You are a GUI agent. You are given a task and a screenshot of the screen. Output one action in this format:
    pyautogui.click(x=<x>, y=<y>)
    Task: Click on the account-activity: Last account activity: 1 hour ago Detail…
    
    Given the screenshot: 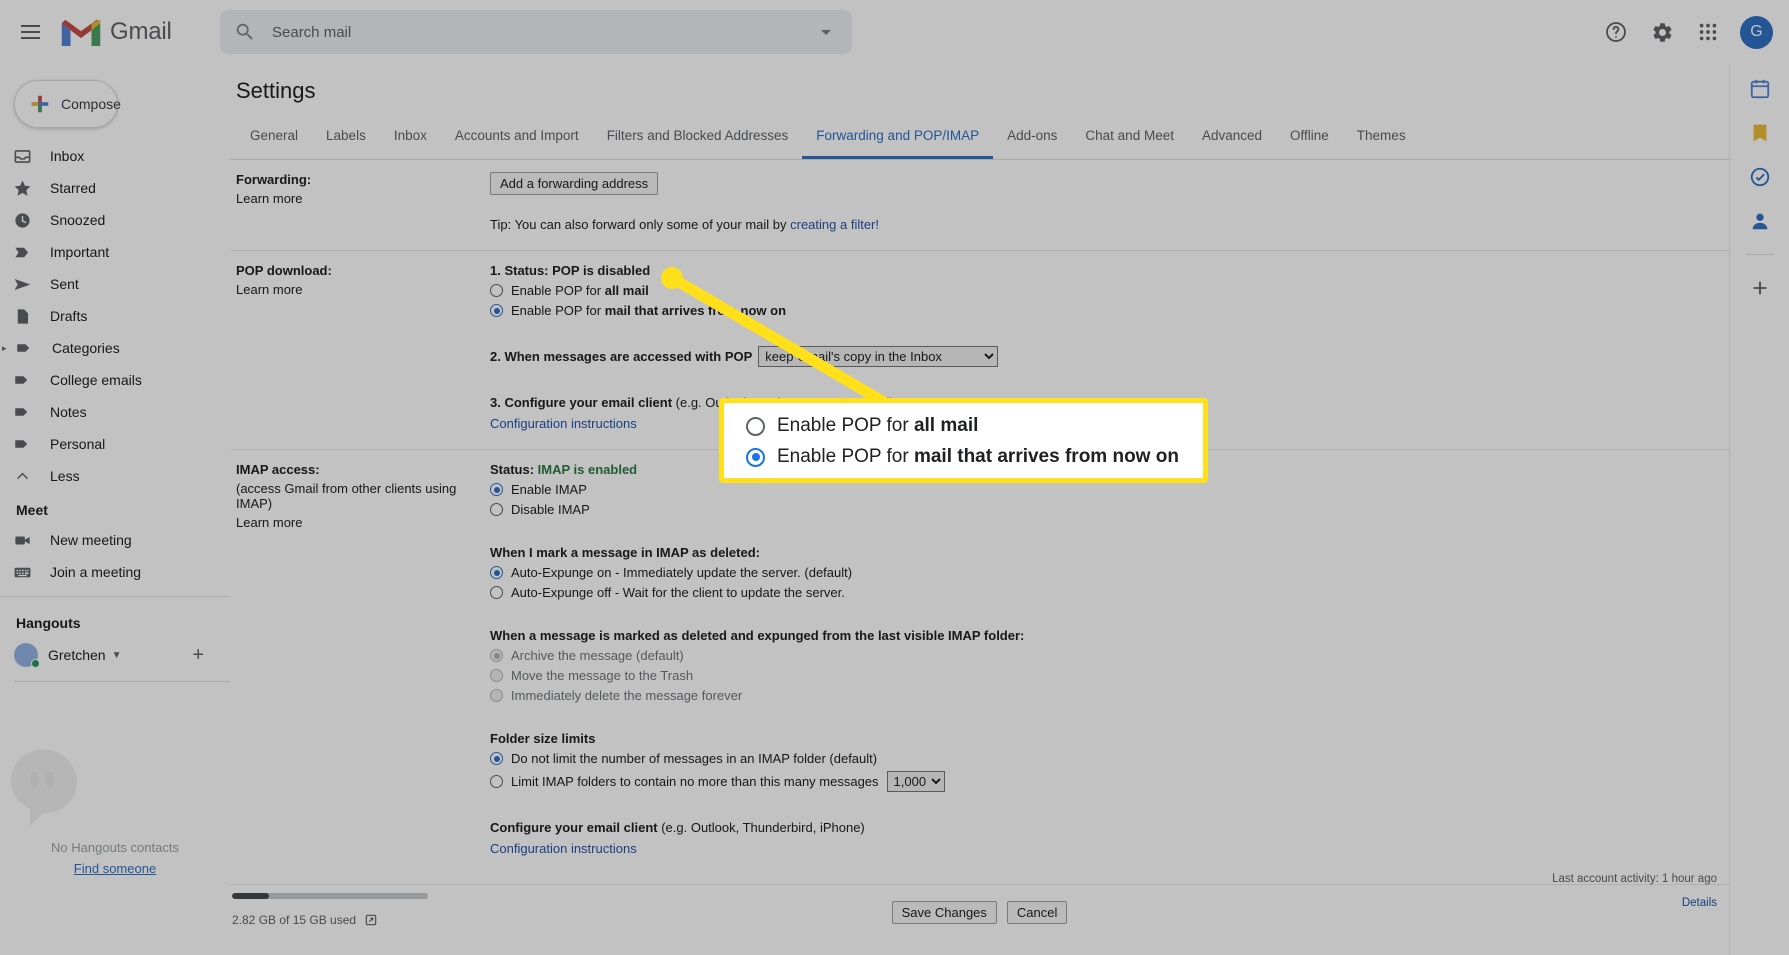 What is the action you would take?
    pyautogui.click(x=1634, y=891)
    